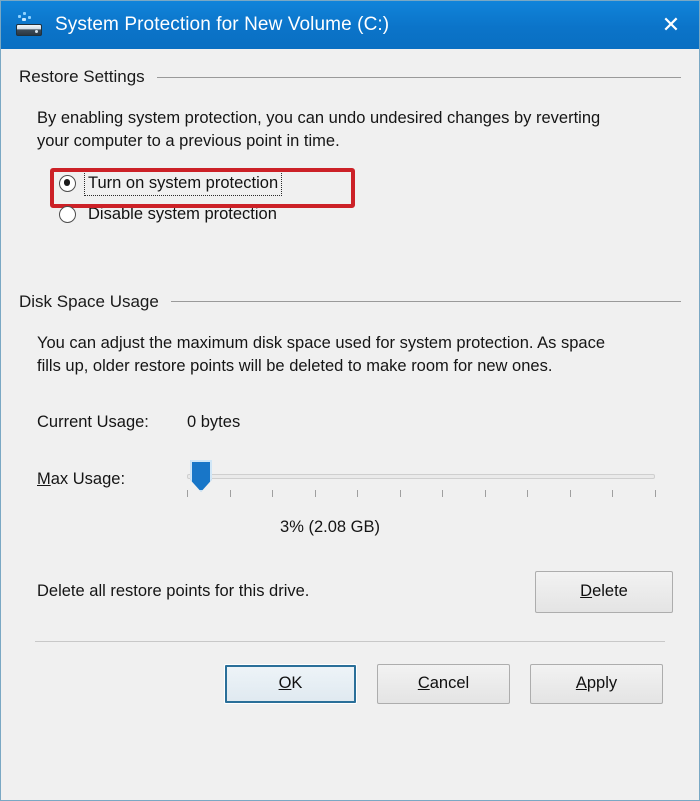  Describe the element at coordinates (586, 591) in the screenshot. I see `delete-accel: D` at that location.